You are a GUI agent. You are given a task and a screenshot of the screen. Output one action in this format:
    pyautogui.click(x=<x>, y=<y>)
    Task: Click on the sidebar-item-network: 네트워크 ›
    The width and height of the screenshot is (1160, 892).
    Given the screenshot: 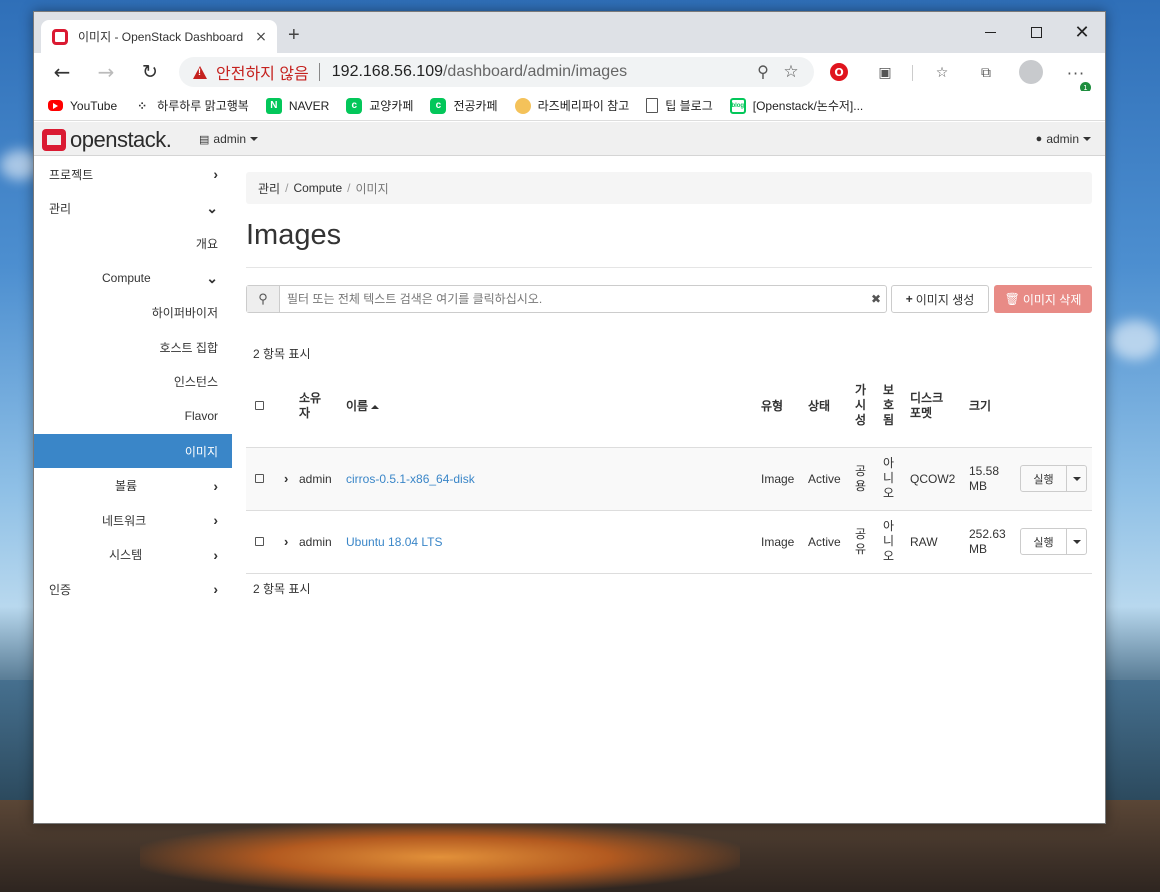 What is the action you would take?
    pyautogui.click(x=133, y=520)
    